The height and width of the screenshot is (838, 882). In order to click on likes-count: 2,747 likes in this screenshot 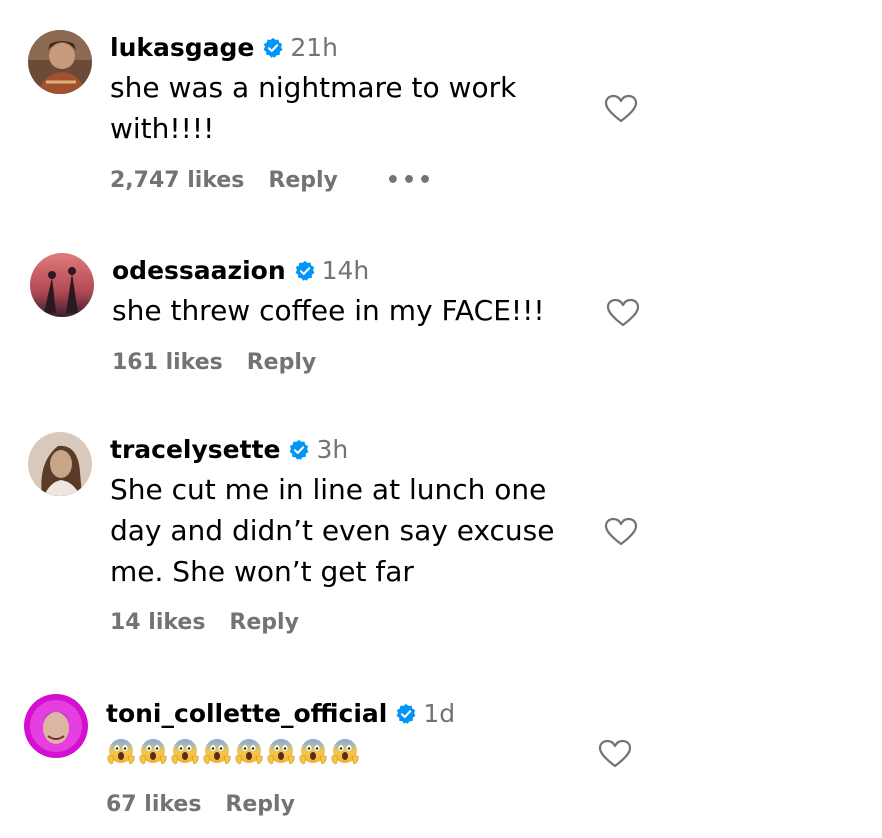, I will do `click(177, 180)`.